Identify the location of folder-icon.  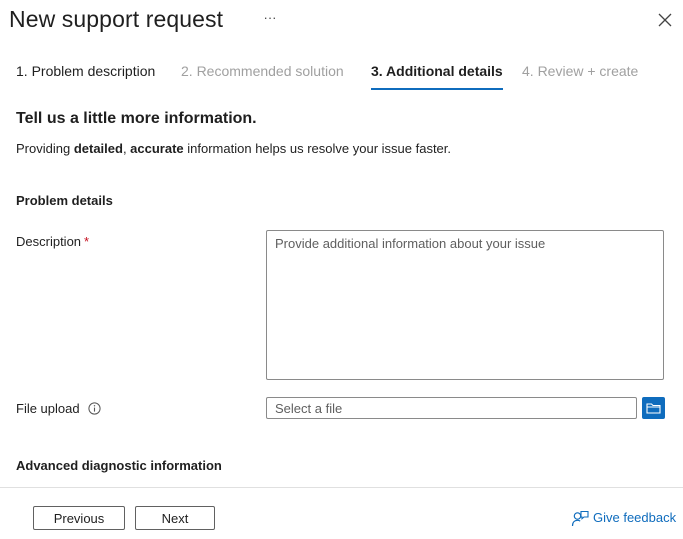
(653, 408).